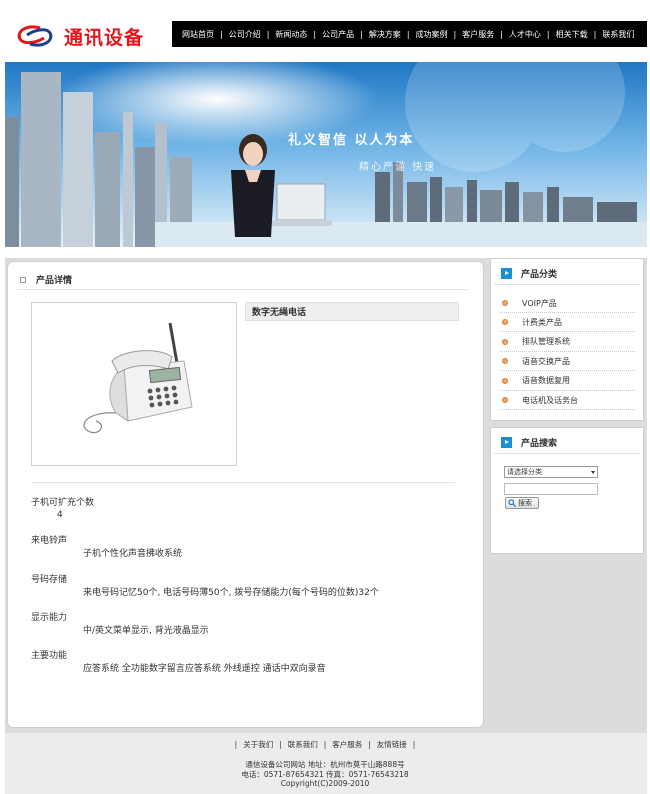  Describe the element at coordinates (23, 279) in the screenshot. I see `collapse-icon` at that location.